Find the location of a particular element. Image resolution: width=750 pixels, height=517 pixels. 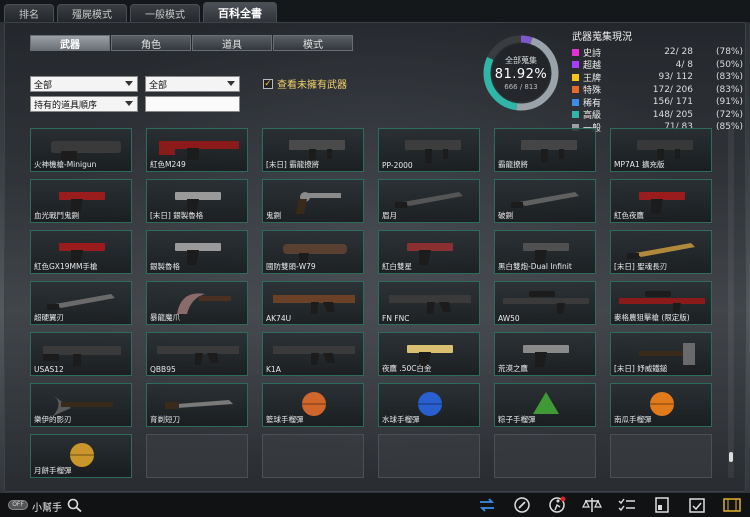

weapon-name: 鬼鍘 is located at coordinates (273, 215).